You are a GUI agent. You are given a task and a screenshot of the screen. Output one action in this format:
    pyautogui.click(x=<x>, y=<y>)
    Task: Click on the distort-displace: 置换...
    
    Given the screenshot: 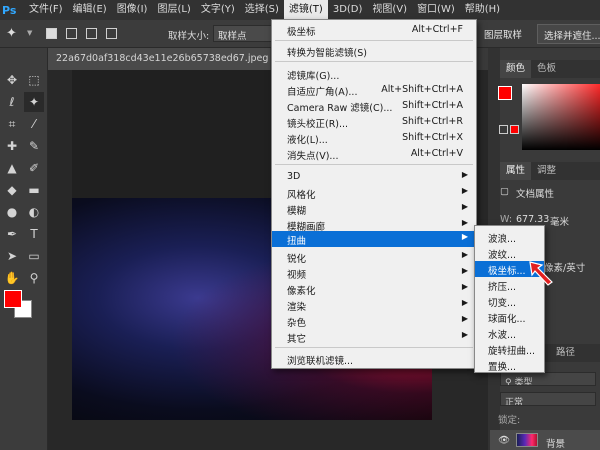 What is the action you would take?
    pyautogui.click(x=509, y=365)
    